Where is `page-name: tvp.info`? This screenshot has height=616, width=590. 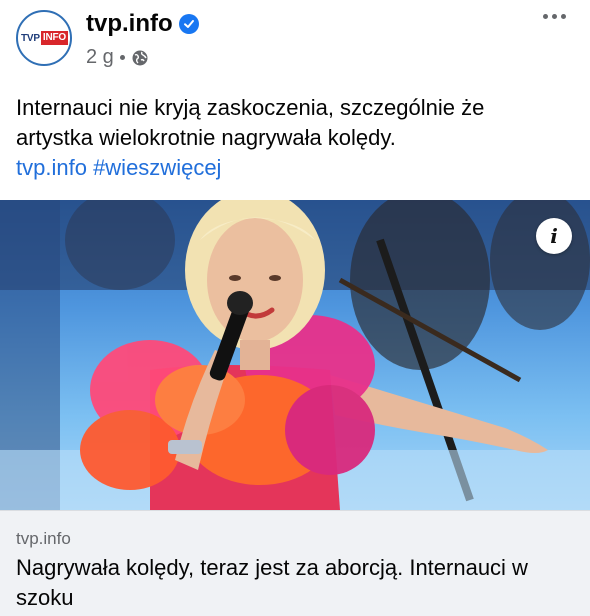
page-name: tvp.info is located at coordinates (142, 24).